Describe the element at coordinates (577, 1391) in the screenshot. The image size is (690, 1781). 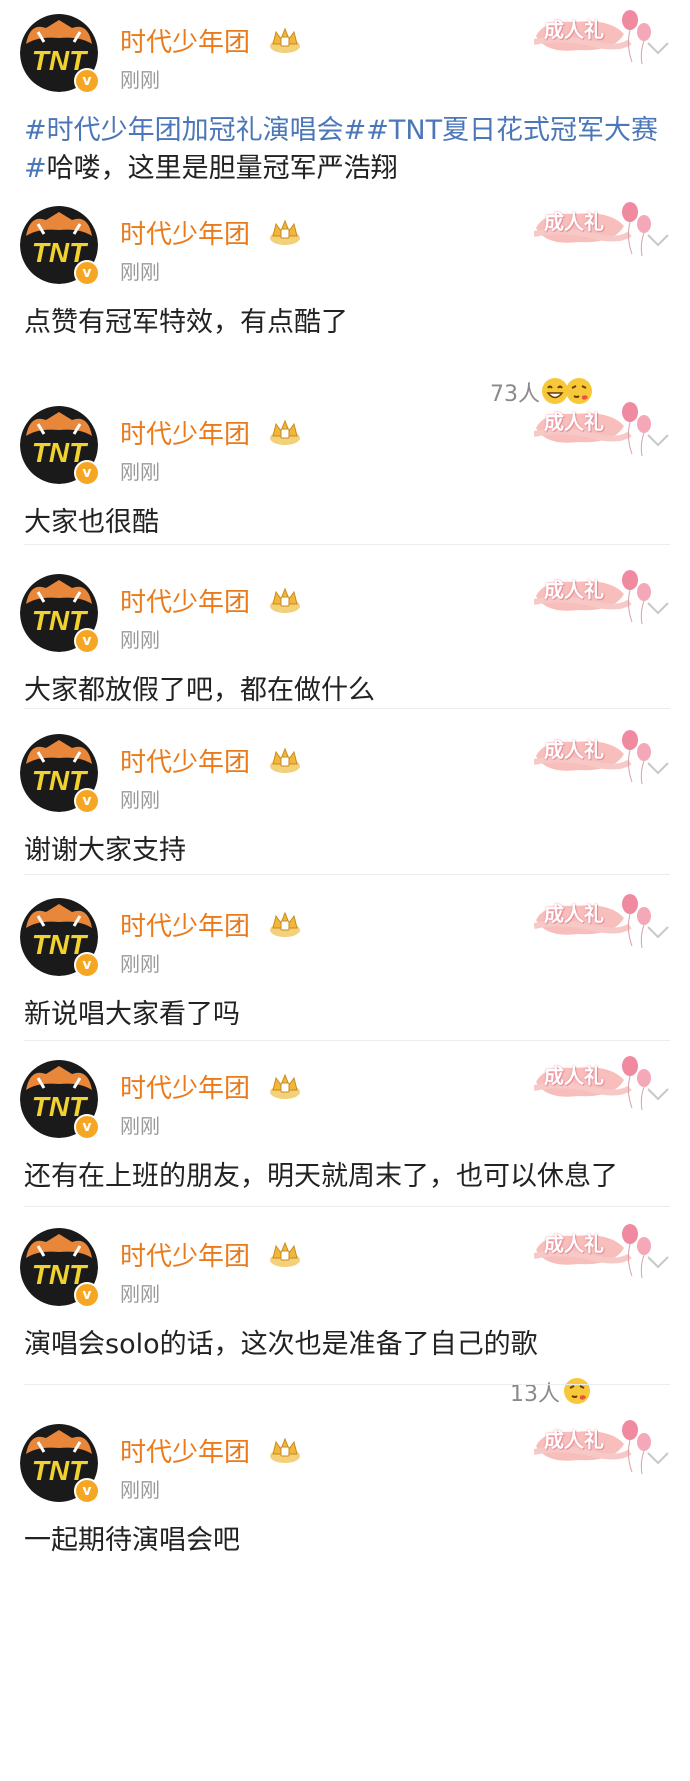
I see `kiss-emoji-icon` at that location.